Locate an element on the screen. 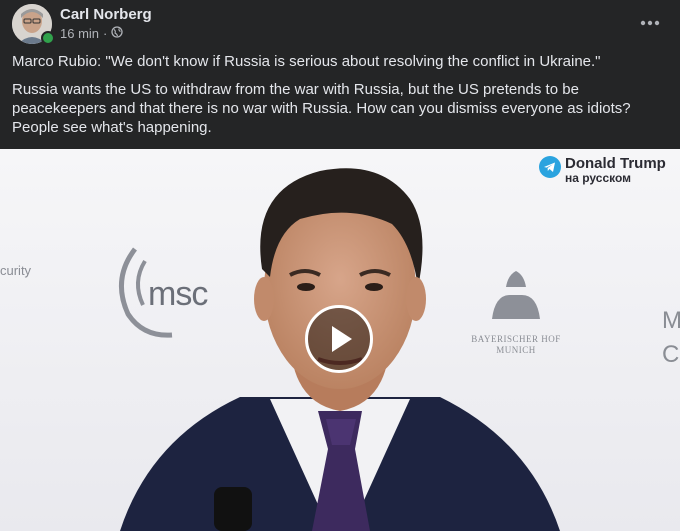 This screenshot has height=531, width=680. post-time: 16 min is located at coordinates (79, 33).